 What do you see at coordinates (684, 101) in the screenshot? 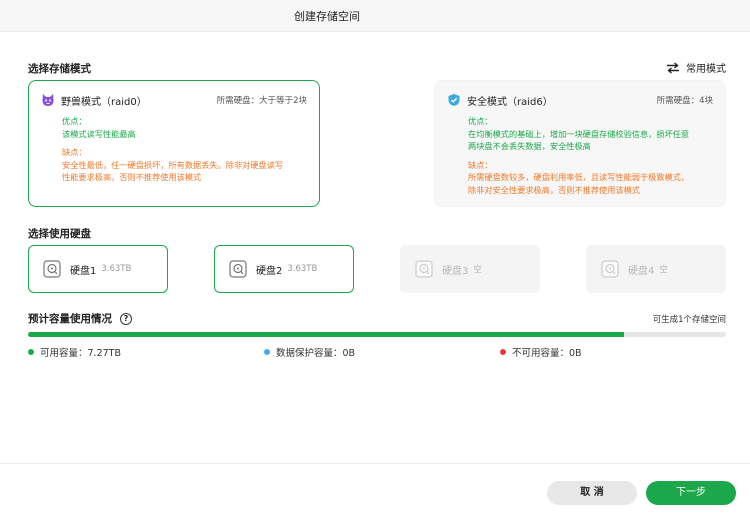
I see `mode-requirement: 所需硬盘：4块` at bounding box center [684, 101].